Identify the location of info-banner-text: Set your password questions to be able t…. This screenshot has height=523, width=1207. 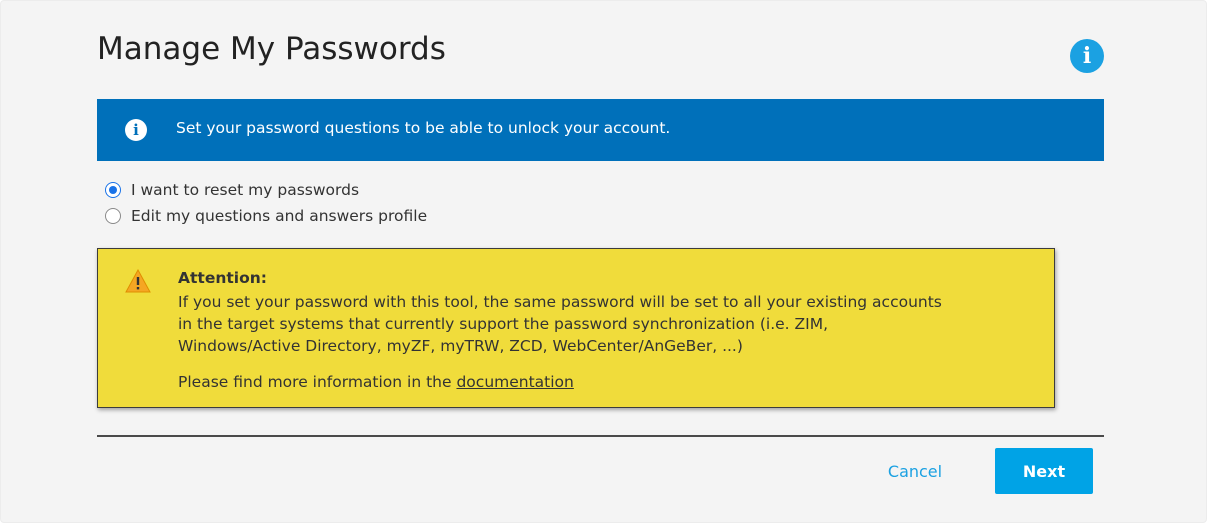
(423, 128).